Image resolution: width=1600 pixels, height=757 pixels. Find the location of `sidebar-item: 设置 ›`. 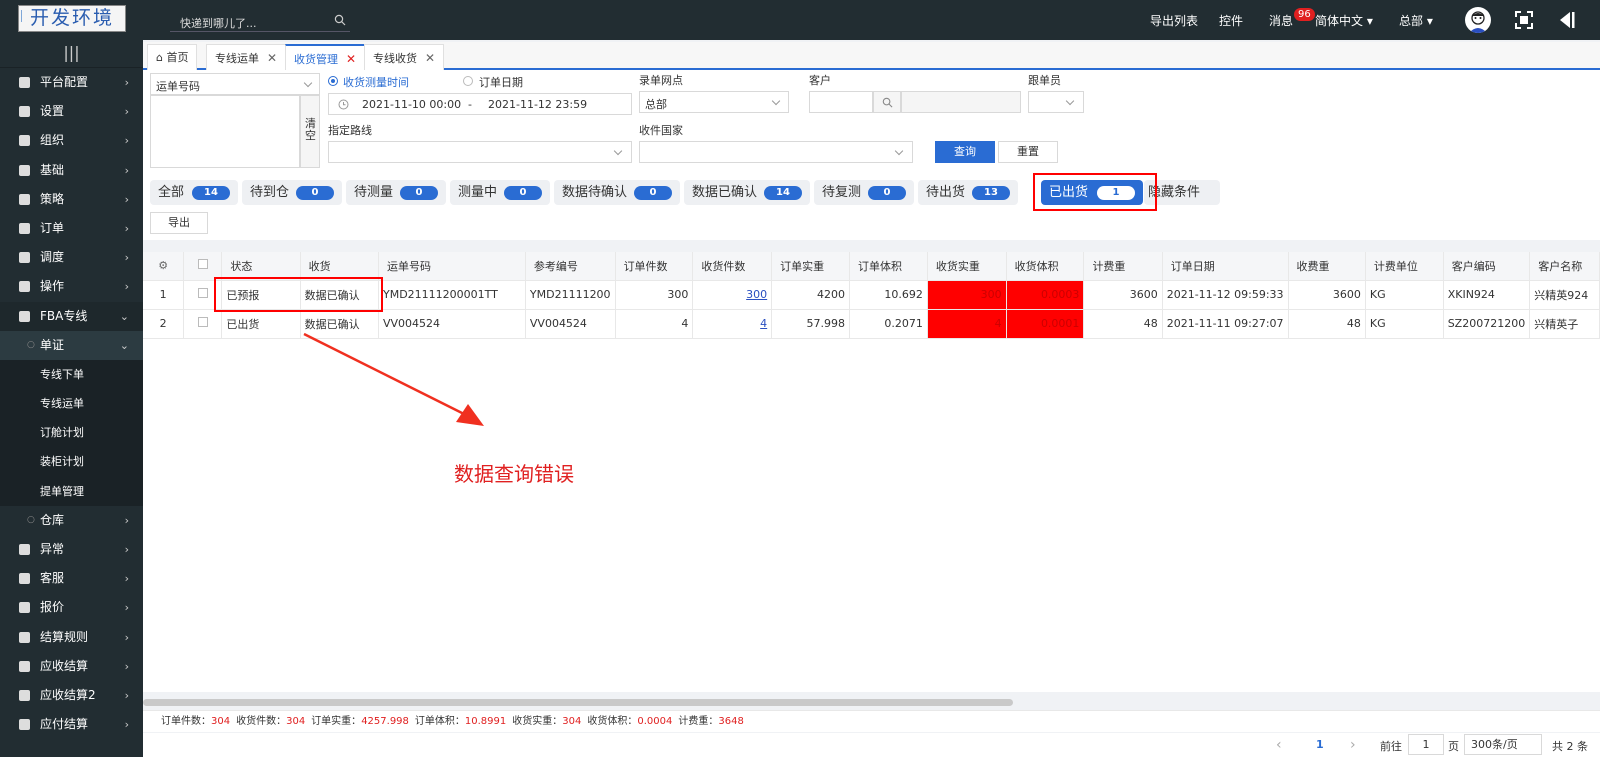

sidebar-item: 设置 › is located at coordinates (71, 111).